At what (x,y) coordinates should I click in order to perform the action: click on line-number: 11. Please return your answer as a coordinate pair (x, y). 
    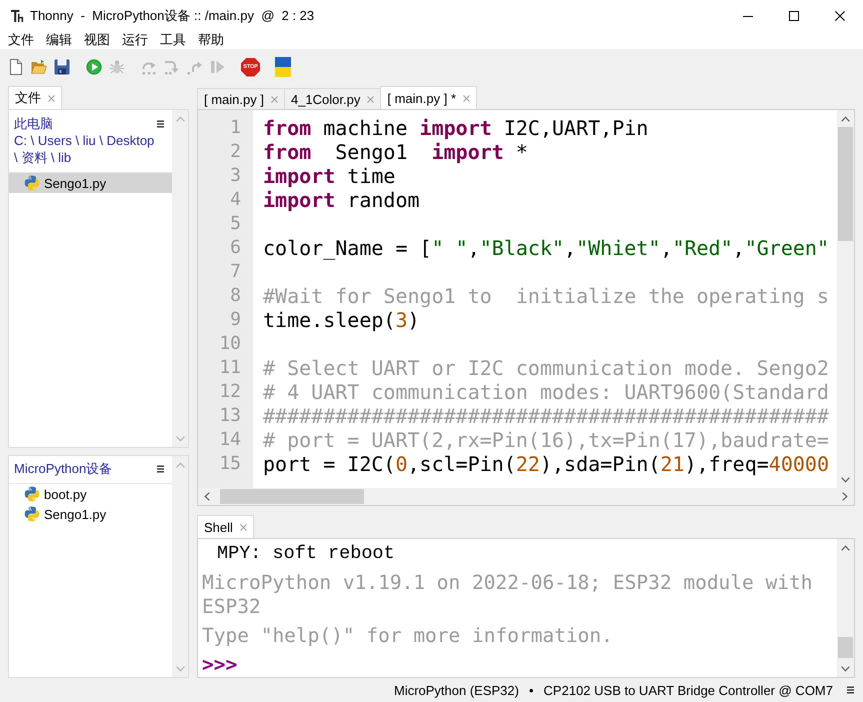
    Looking at the image, I should click on (230, 367).